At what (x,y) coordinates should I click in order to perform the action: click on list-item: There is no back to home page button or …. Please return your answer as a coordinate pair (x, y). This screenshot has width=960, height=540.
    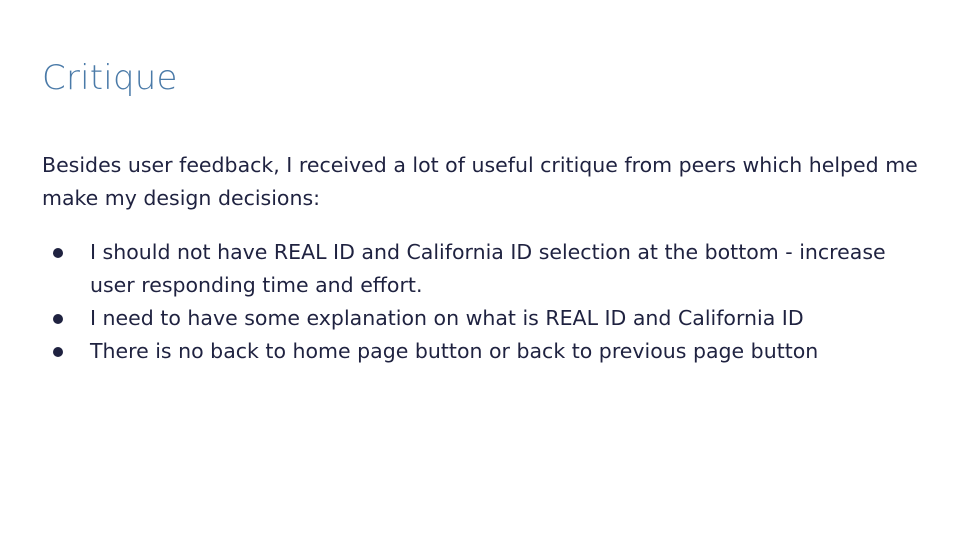
    Looking at the image, I should click on (482, 351).